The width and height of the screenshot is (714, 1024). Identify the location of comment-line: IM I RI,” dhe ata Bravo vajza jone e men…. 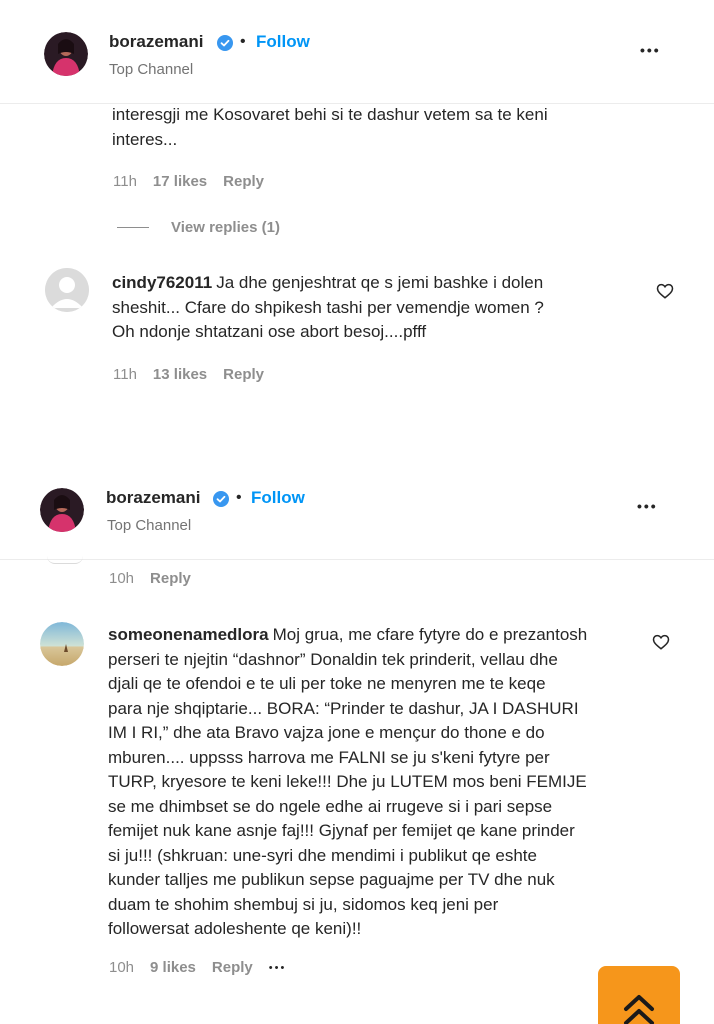
(326, 732).